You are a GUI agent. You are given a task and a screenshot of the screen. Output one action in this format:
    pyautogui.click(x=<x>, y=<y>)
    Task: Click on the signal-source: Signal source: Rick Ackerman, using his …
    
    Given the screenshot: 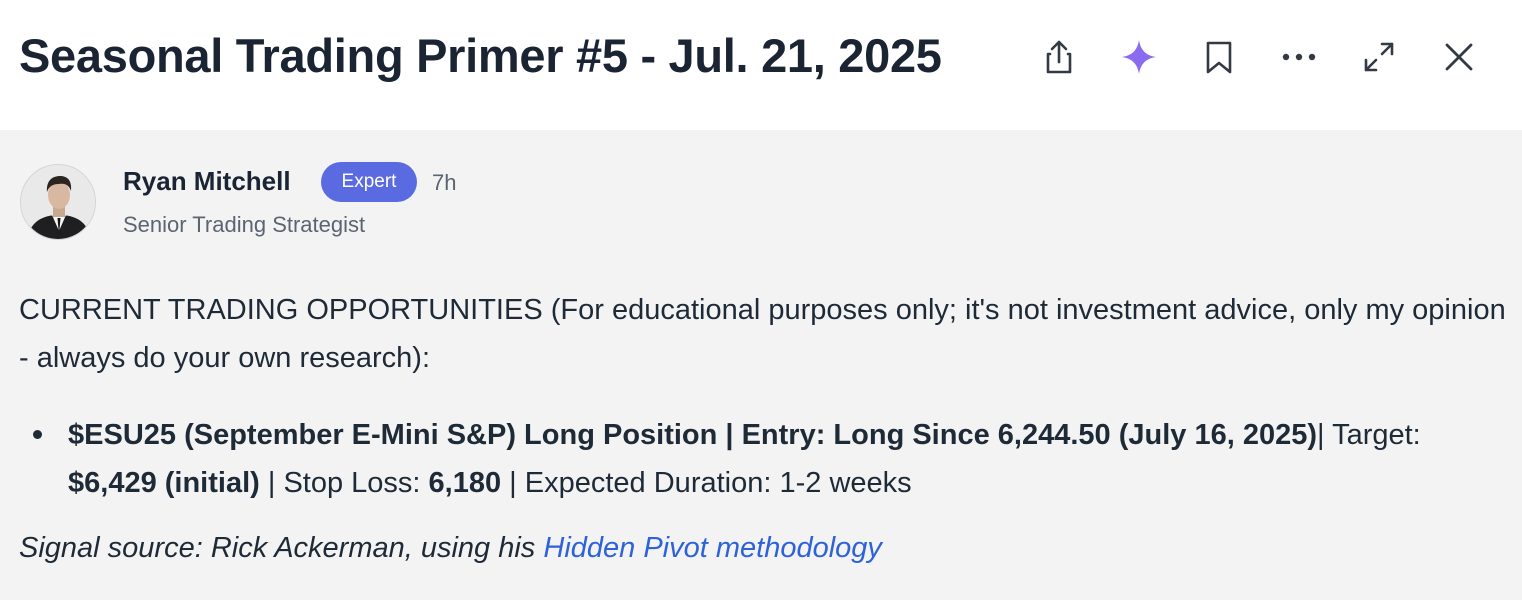 What is the action you would take?
    pyautogui.click(x=450, y=548)
    